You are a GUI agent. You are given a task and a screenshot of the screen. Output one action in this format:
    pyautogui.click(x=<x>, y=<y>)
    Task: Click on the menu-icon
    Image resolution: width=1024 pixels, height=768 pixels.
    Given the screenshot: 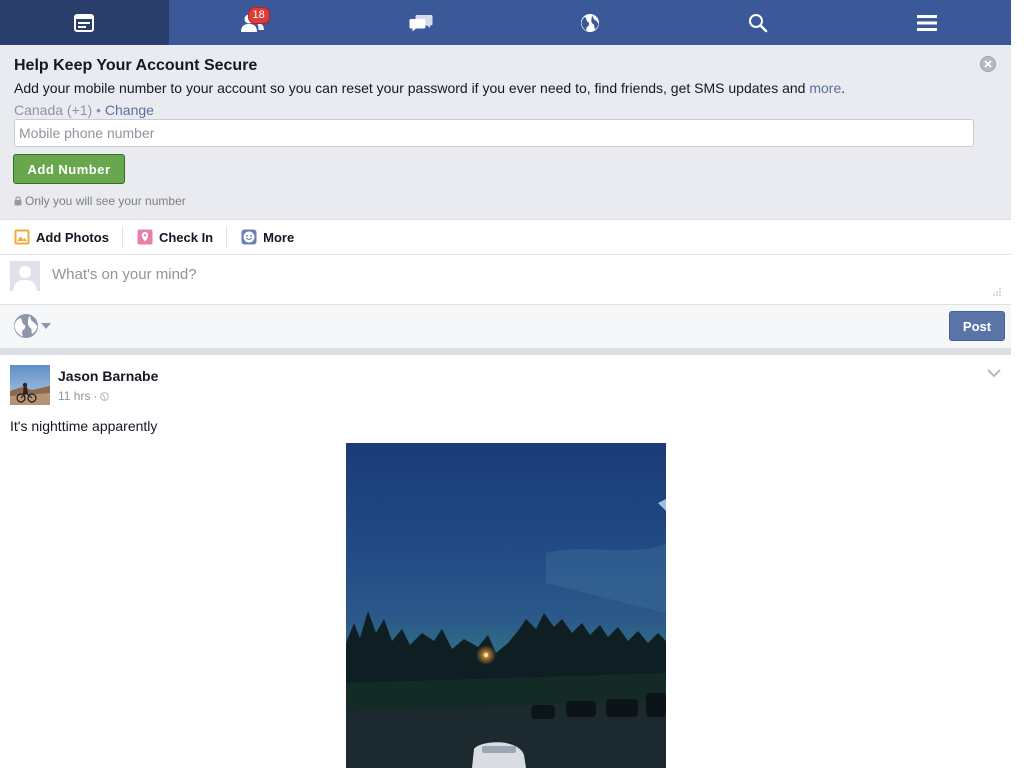 What is the action you would take?
    pyautogui.click(x=926, y=22)
    